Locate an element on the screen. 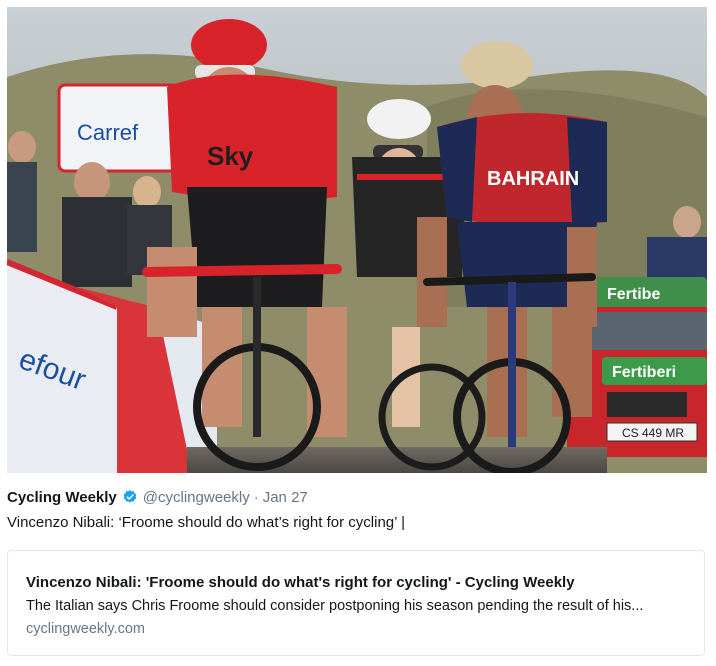 Image resolution: width=716 pixels, height=666 pixels. svg-text: BAHRAIN is located at coordinates (533, 179).